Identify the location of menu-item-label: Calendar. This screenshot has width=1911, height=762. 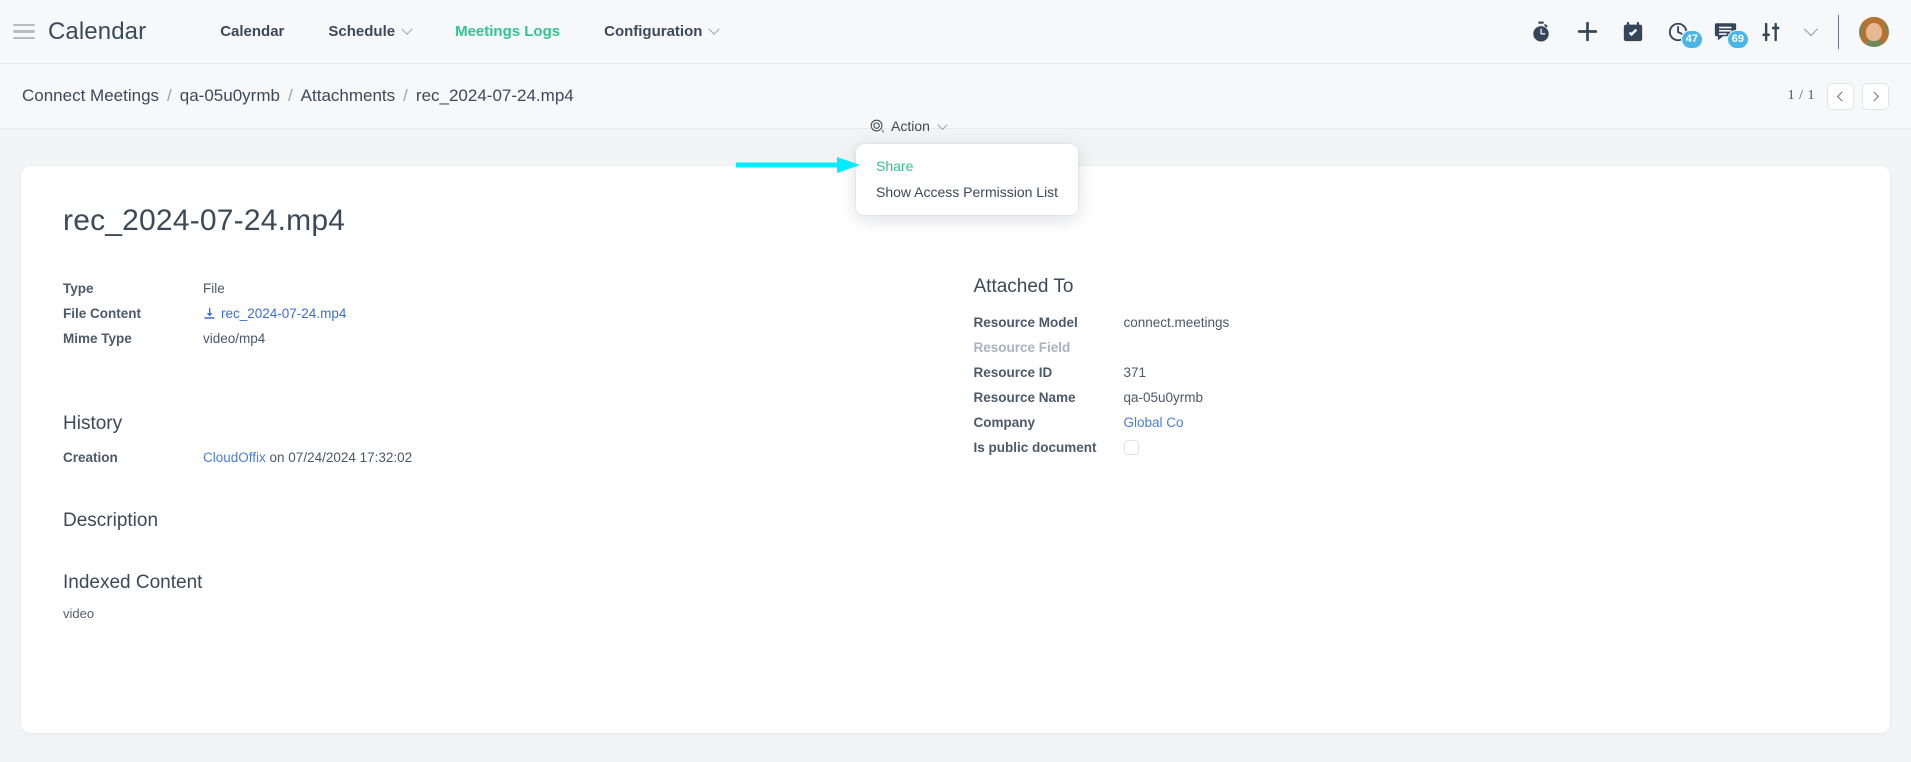
(252, 31).